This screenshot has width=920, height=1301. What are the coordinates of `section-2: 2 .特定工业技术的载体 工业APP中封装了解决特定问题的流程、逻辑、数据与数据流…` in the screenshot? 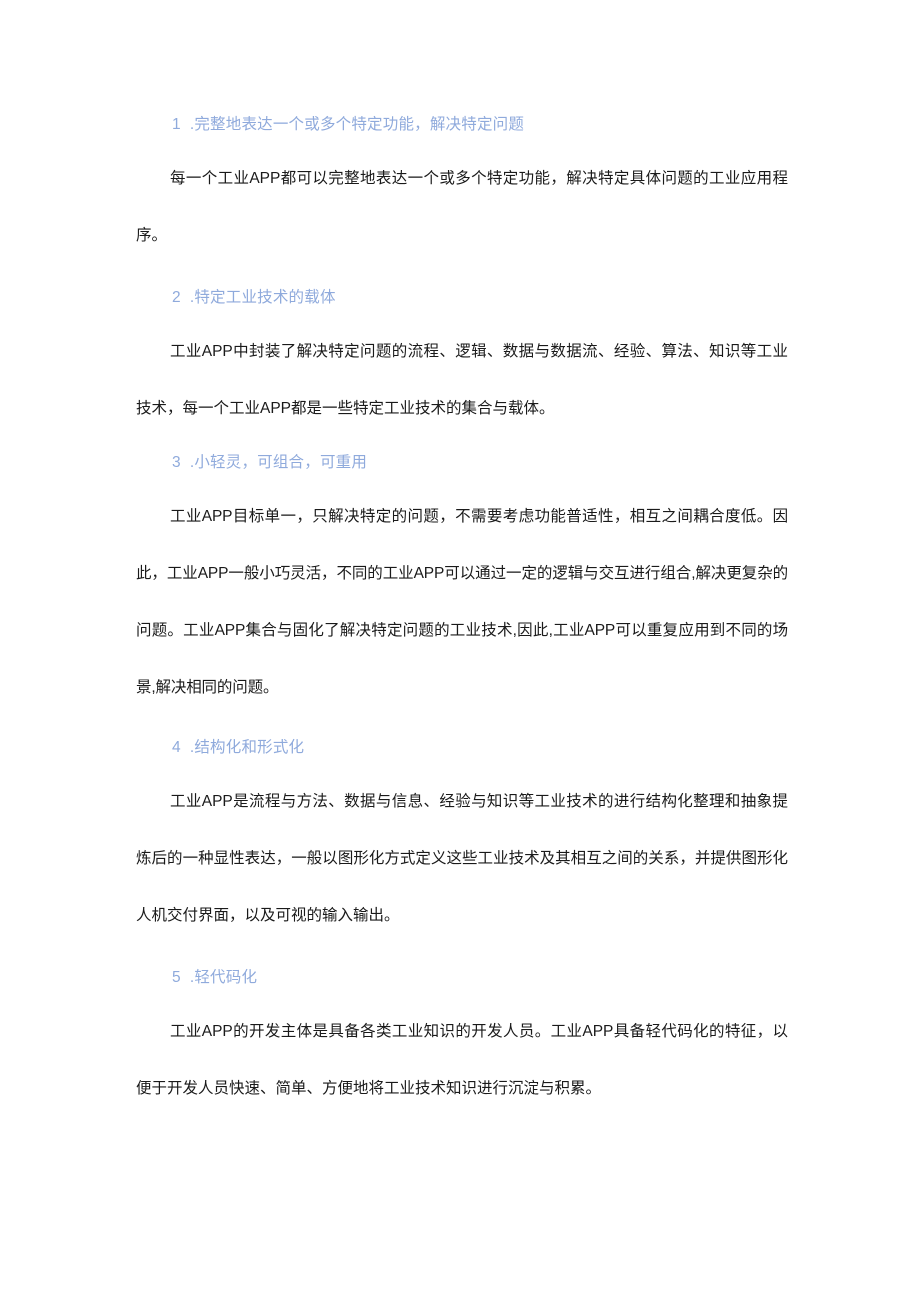 It's located at (462, 360).